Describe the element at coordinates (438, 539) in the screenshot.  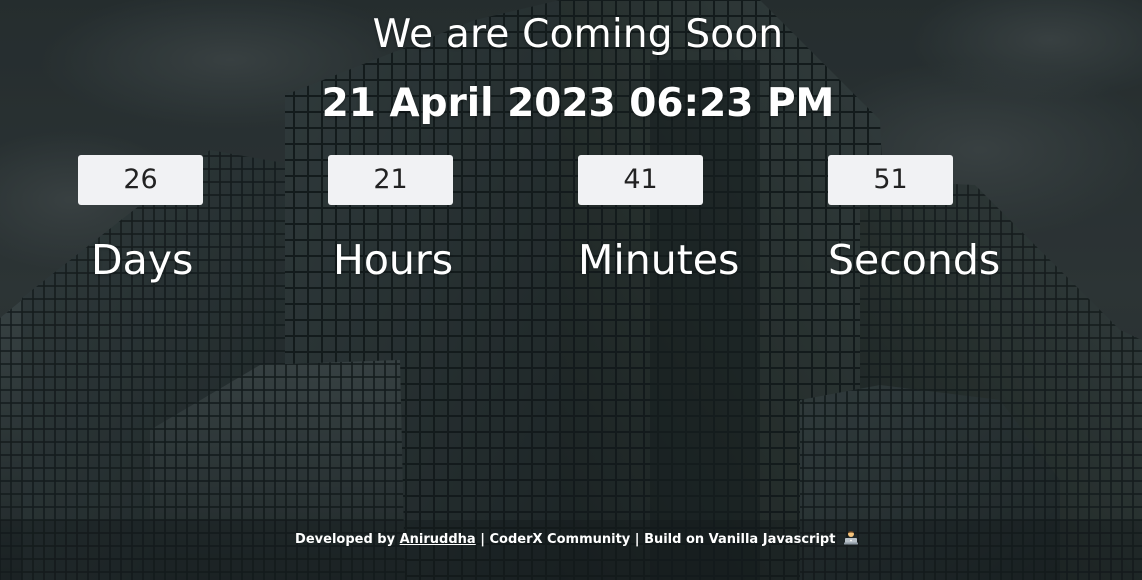
I see `author-link: Aniruddha` at that location.